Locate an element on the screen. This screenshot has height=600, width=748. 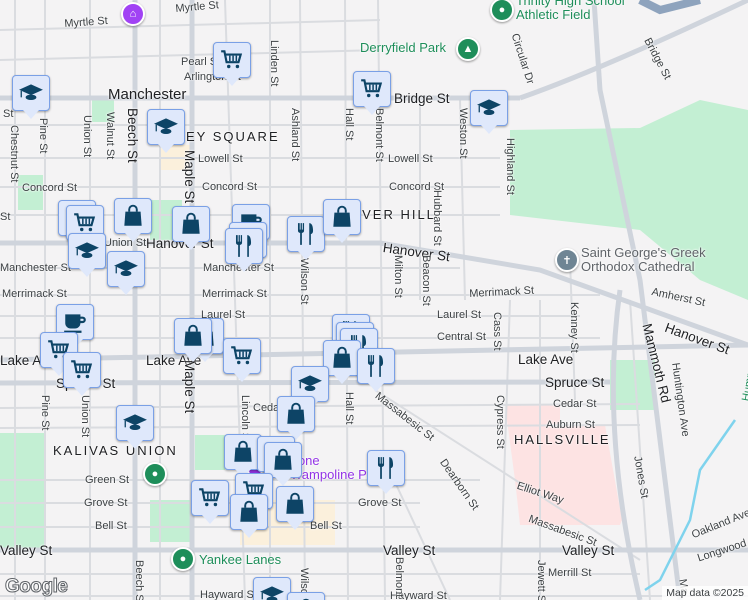
poi-label-trinity: Trinity High School Athletic Field is located at coordinates (570, 11).